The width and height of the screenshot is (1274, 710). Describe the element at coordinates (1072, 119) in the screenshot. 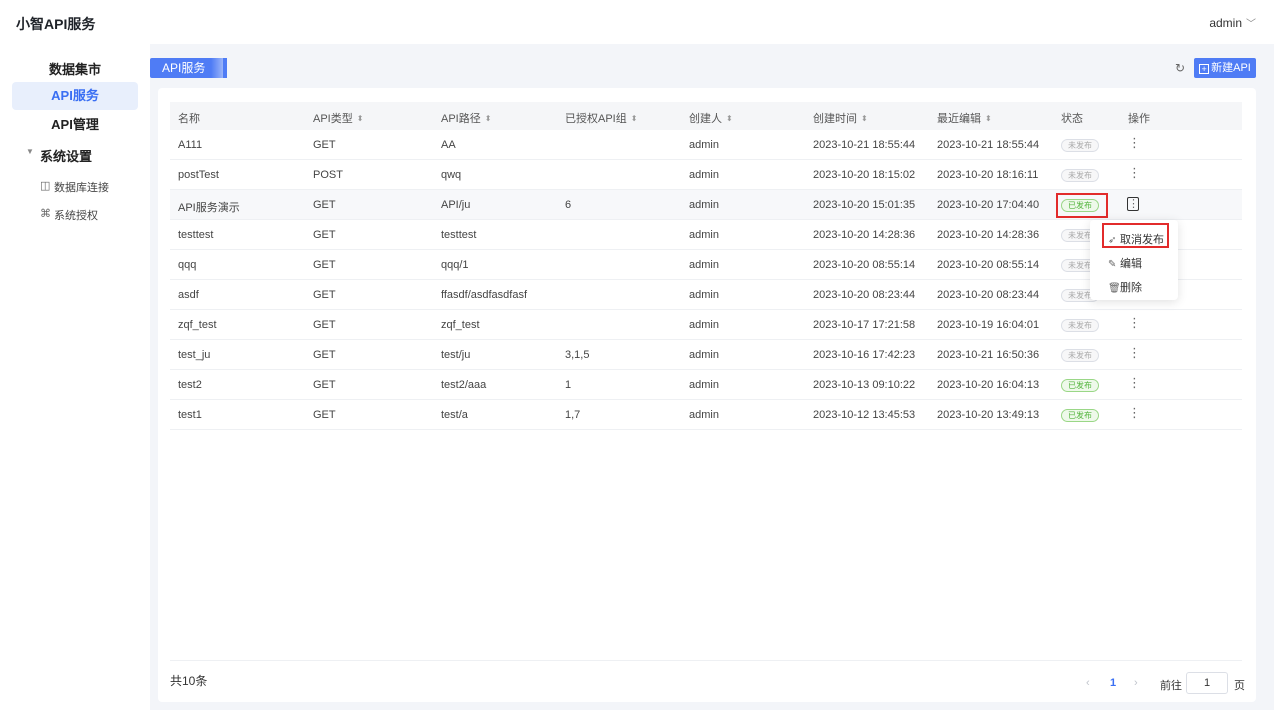

I see `column-header-status: 状态` at that location.